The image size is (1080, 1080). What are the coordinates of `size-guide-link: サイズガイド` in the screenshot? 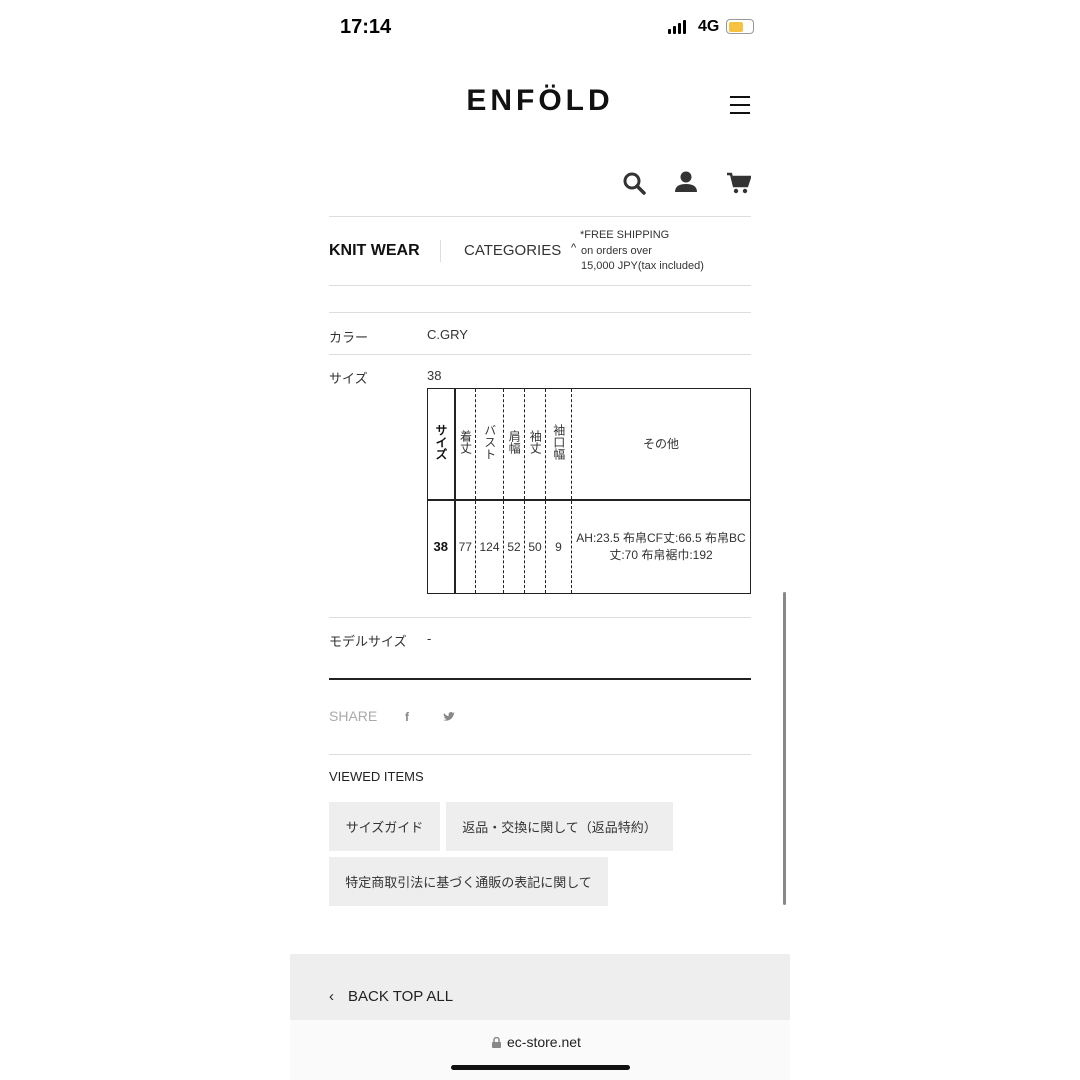 It's located at (384, 826).